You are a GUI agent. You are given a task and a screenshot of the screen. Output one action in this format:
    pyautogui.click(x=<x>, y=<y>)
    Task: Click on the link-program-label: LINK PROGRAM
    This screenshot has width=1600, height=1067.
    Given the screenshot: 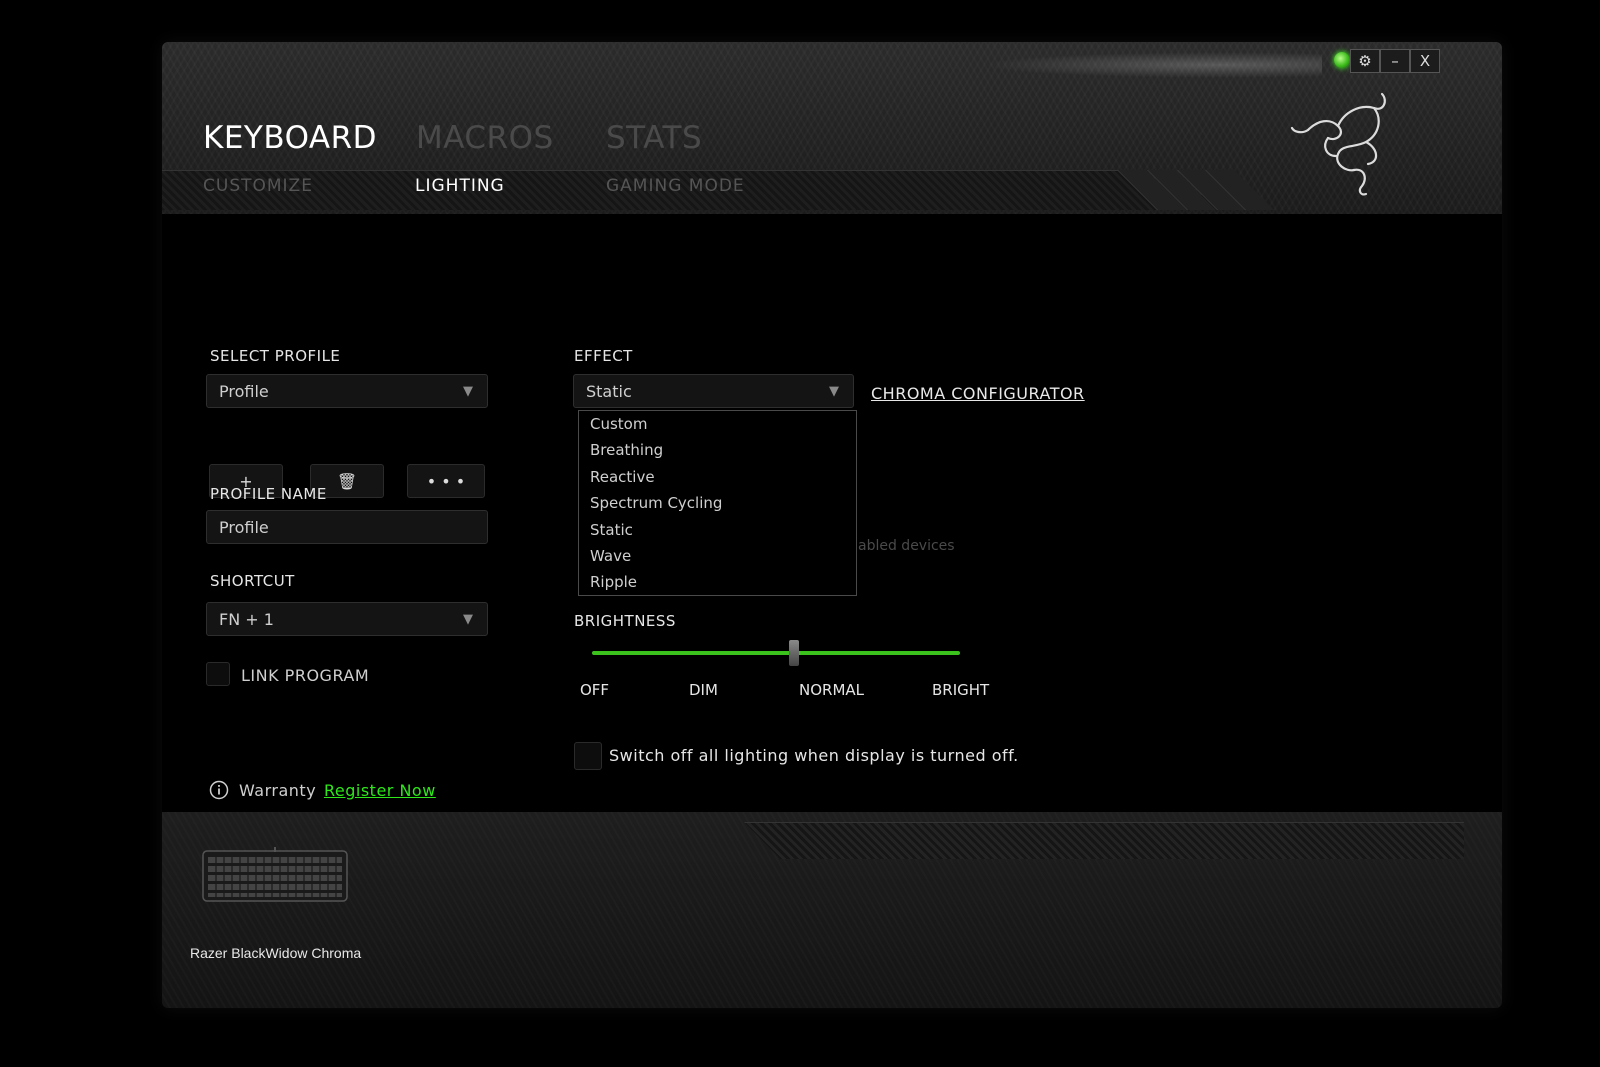 What is the action you would take?
    pyautogui.click(x=305, y=675)
    